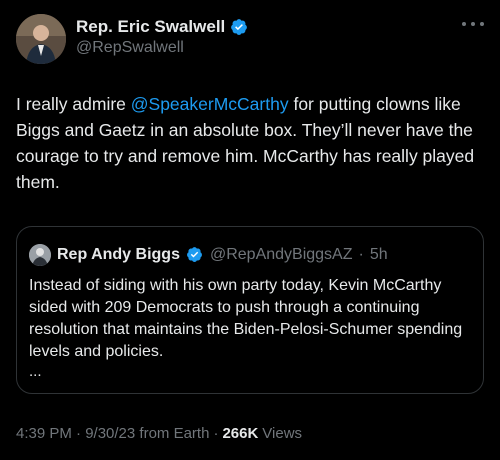 This screenshot has width=500, height=460. Describe the element at coordinates (239, 27) in the screenshot. I see `verified-badge-icon` at that location.